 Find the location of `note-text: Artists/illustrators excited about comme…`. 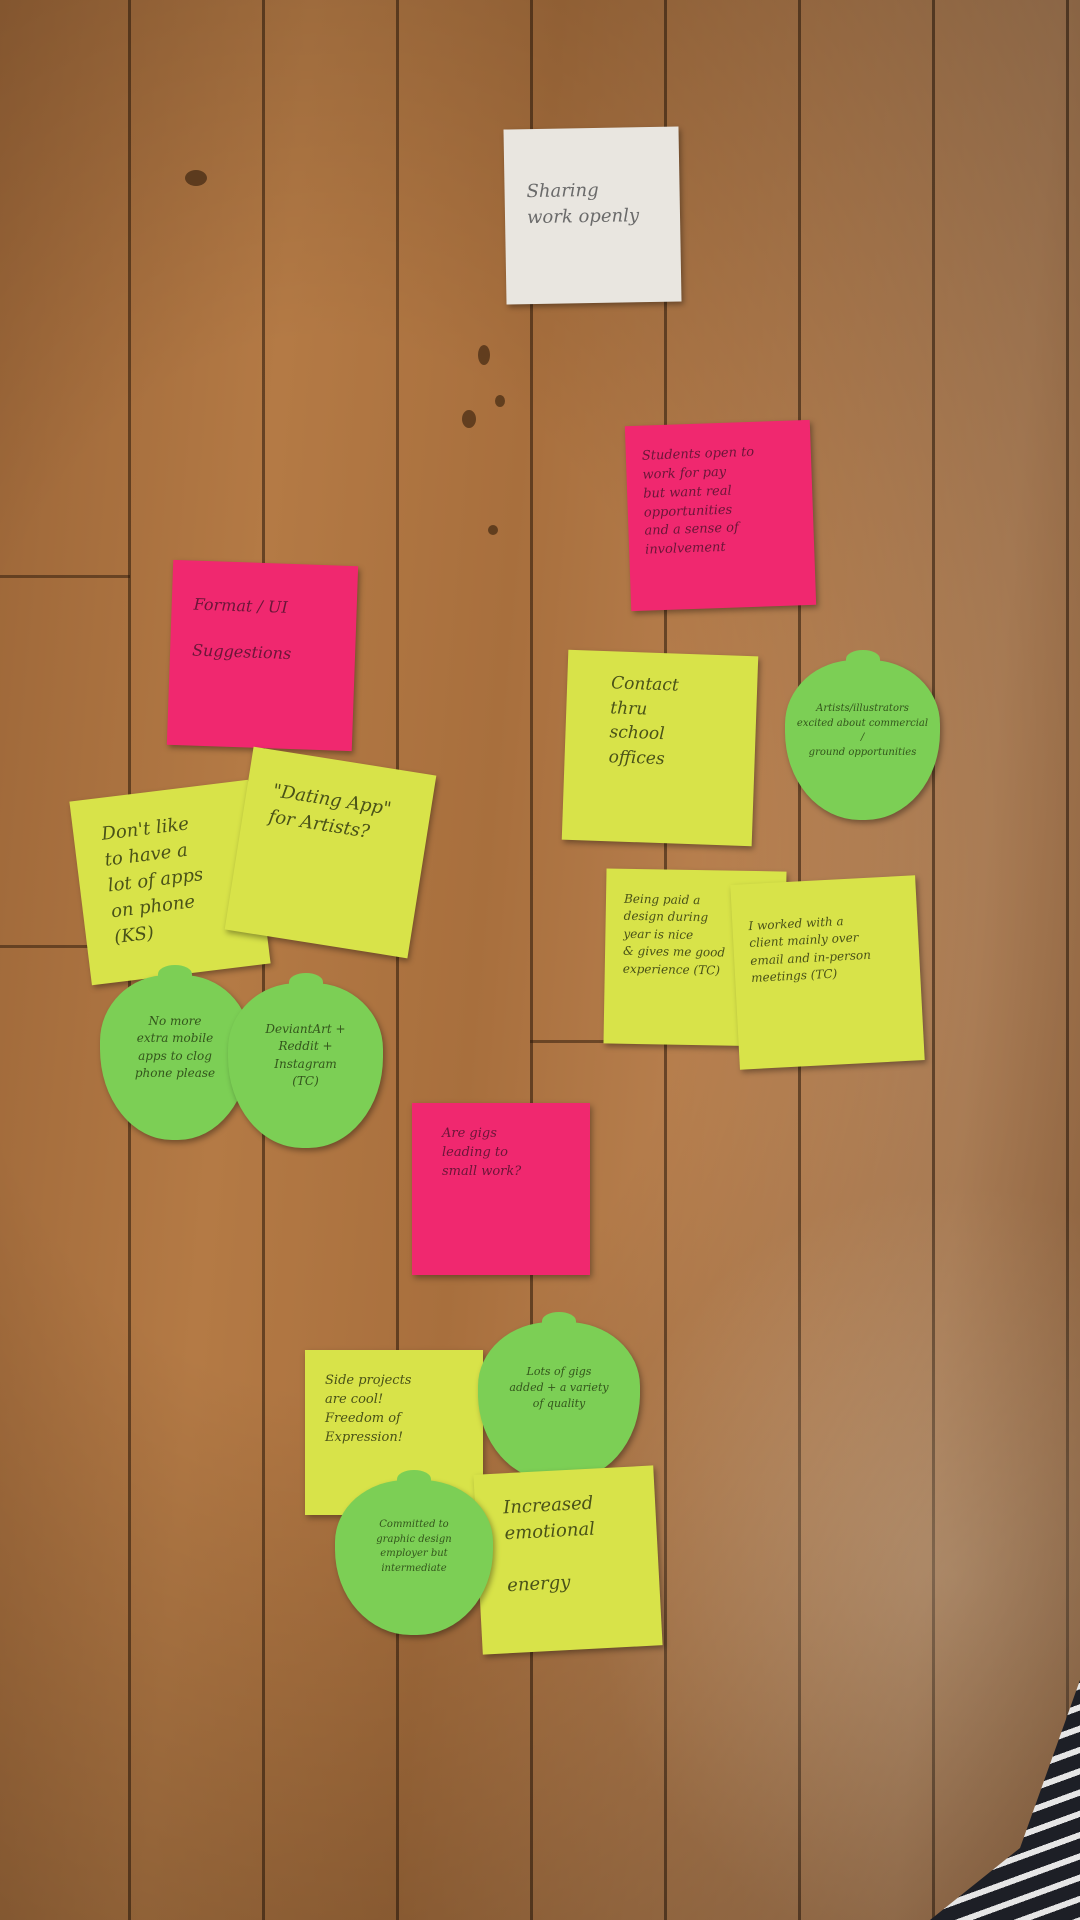

note-text: Artists/illustrators excited about comme… is located at coordinates (862, 730).